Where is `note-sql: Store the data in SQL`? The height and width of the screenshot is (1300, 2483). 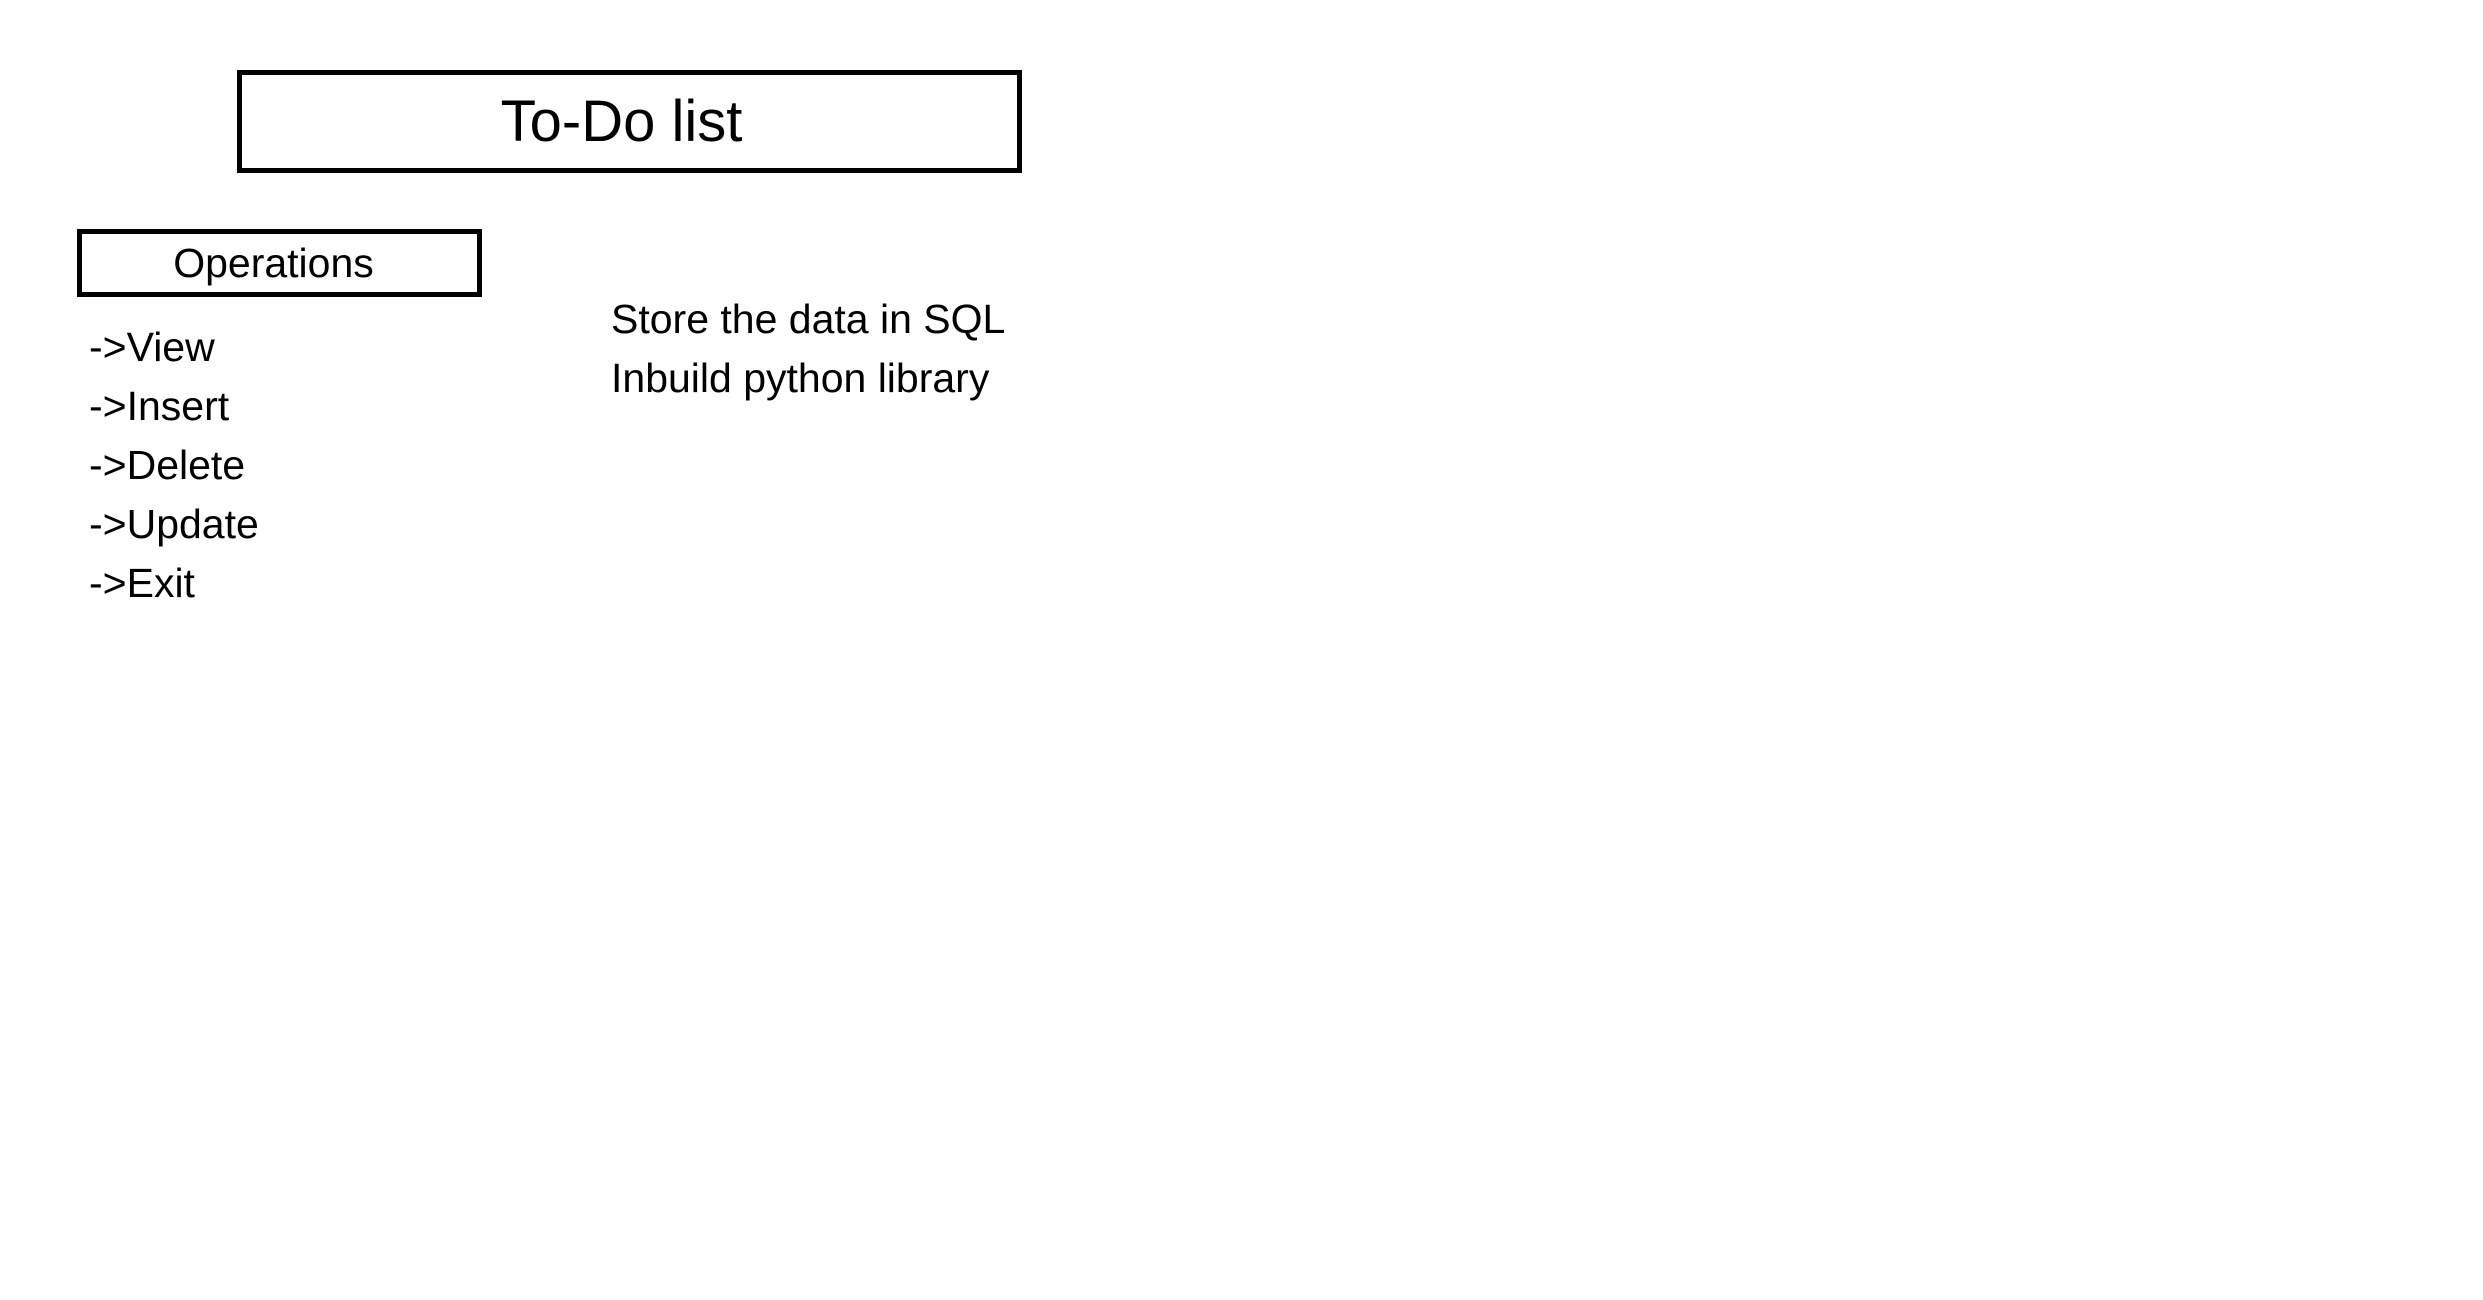 note-sql: Store the data in SQL is located at coordinates (808, 319).